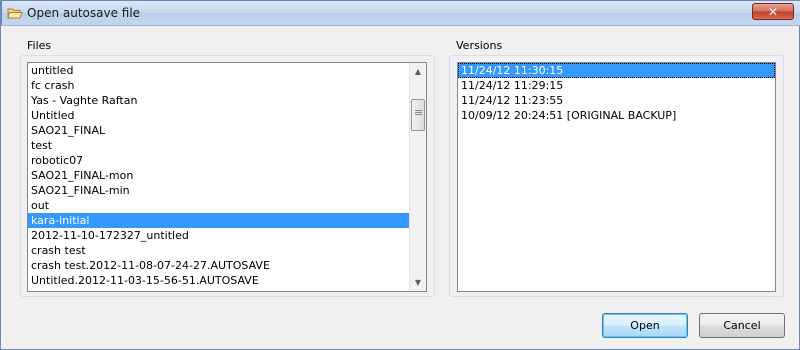 This screenshot has height=350, width=800. Describe the element at coordinates (227, 280) in the screenshot. I see `list-item: Untitled.2012-11-03-15-56-51.AUTOSAVE` at that location.